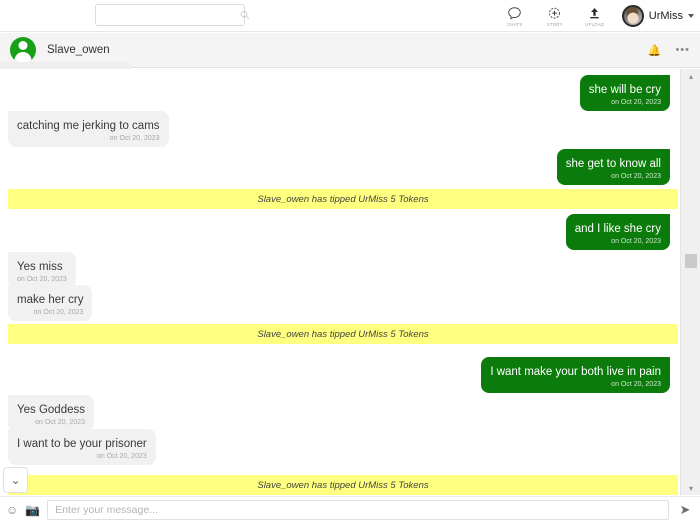 This screenshot has height=523, width=700. What do you see at coordinates (32, 510) in the screenshot?
I see `camera-icon: 📷` at bounding box center [32, 510].